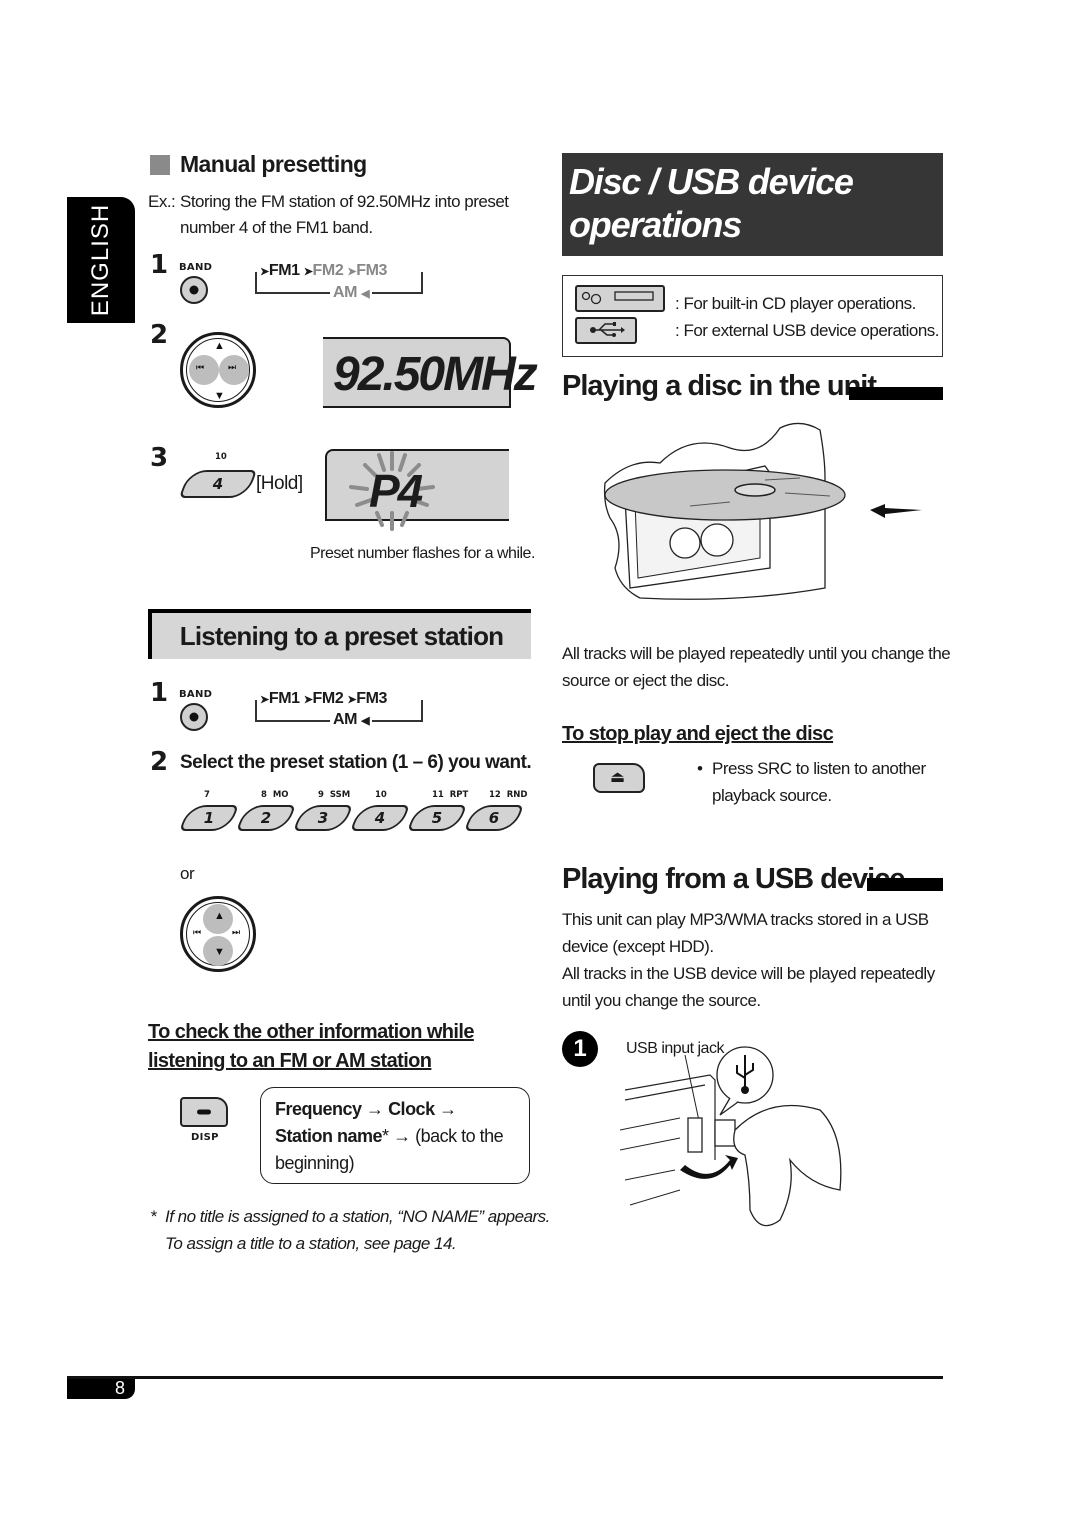 The image size is (1080, 1529). Describe the element at coordinates (422, 553) in the screenshot. I see `preset-caption: Preset number flashes for a while.` at that location.